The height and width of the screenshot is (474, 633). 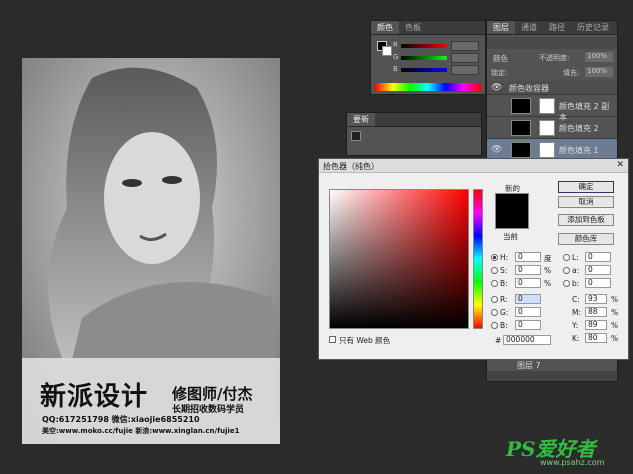 I want to click on k-field: 80, so click(x=596, y=338).